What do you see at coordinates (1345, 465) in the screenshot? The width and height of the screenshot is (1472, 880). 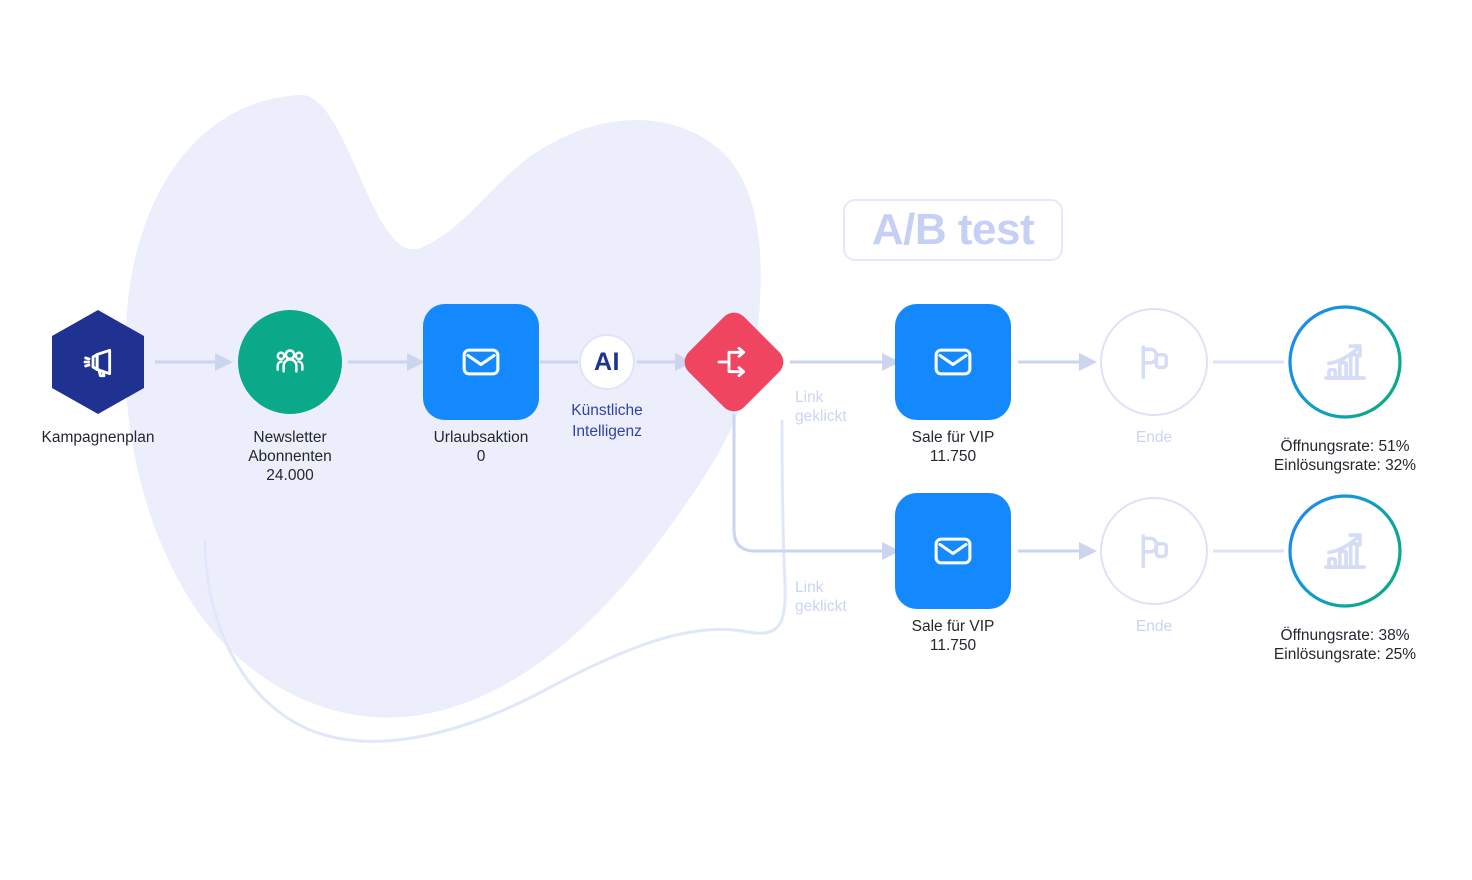 I see `analytics-a-redemption-rate: Einlösungsrate: 32%` at bounding box center [1345, 465].